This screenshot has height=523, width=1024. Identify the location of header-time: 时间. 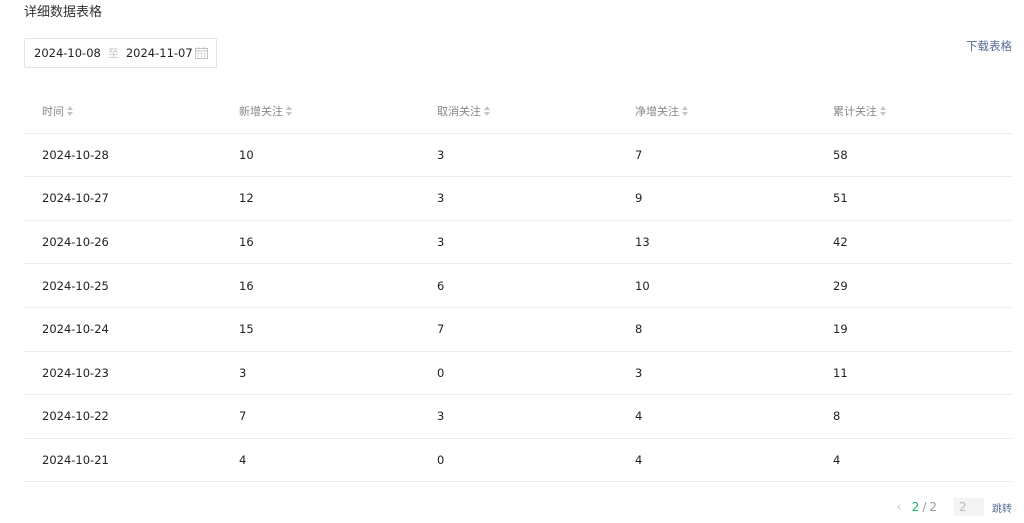
(122, 111).